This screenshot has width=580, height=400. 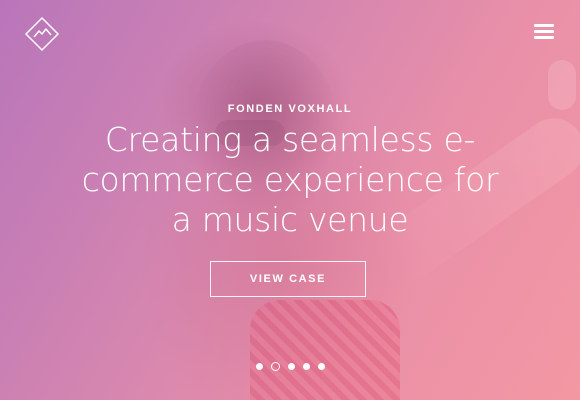 I want to click on hamburger-menu-icon, so click(x=544, y=33).